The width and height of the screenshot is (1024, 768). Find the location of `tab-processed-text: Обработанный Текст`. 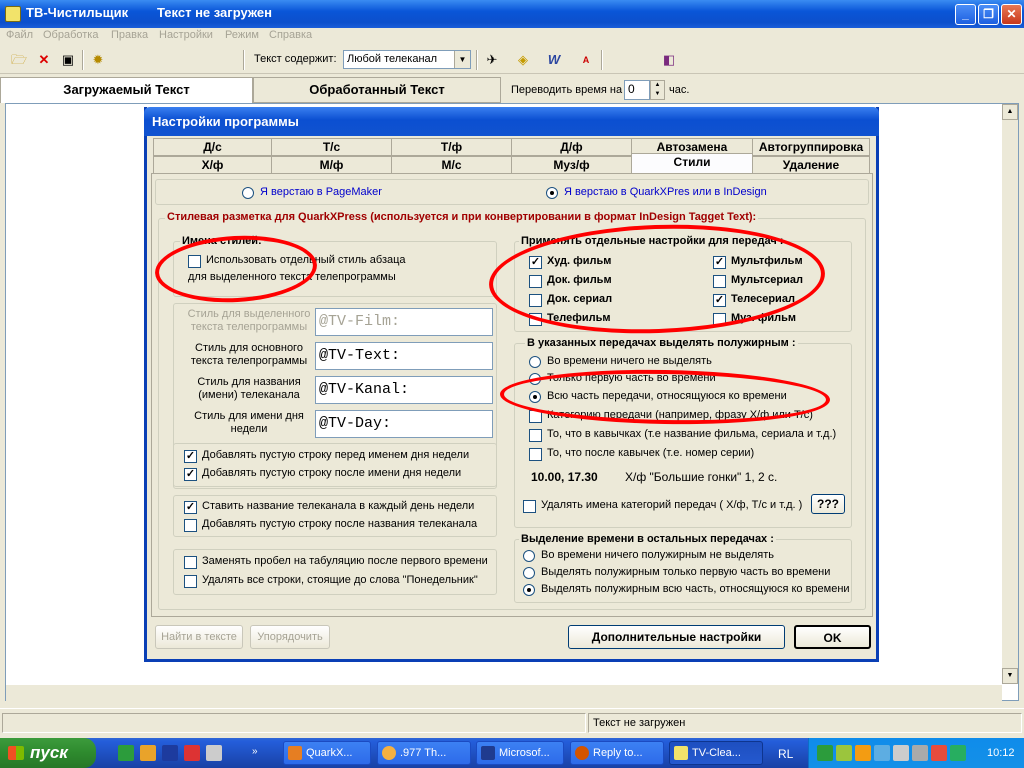

tab-processed-text: Обработанный Текст is located at coordinates (377, 90).